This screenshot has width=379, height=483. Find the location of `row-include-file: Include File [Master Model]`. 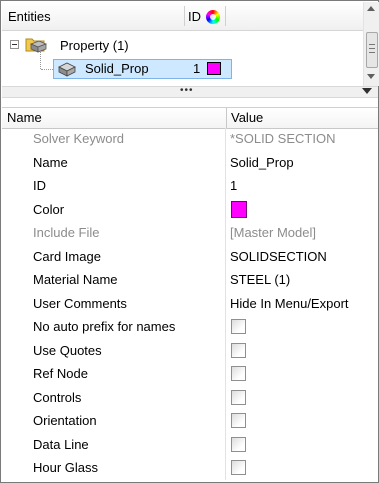

row-include-file: Include File [Master Model] is located at coordinates (190, 234).